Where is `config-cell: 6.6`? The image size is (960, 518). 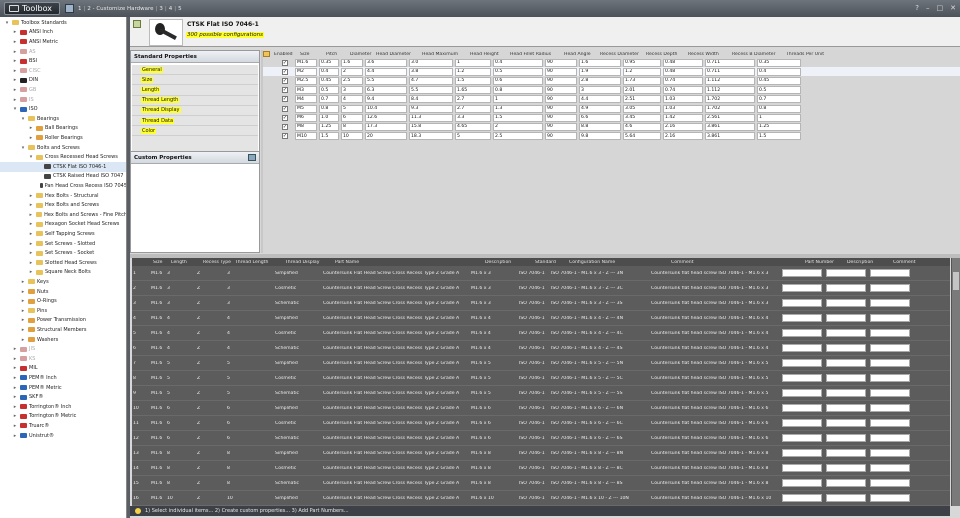
config-cell: 6.6 is located at coordinates (600, 117).